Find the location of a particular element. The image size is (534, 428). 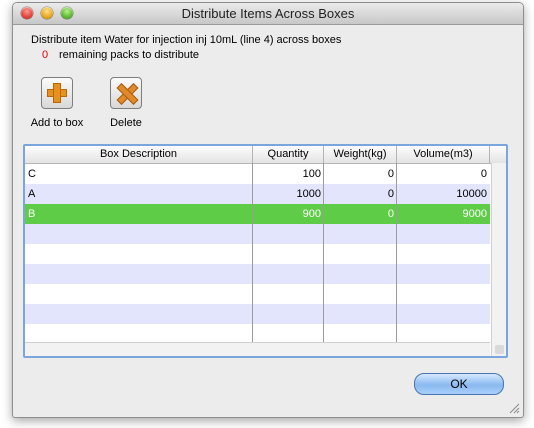

delete-tool: Delete is located at coordinates (126, 103).